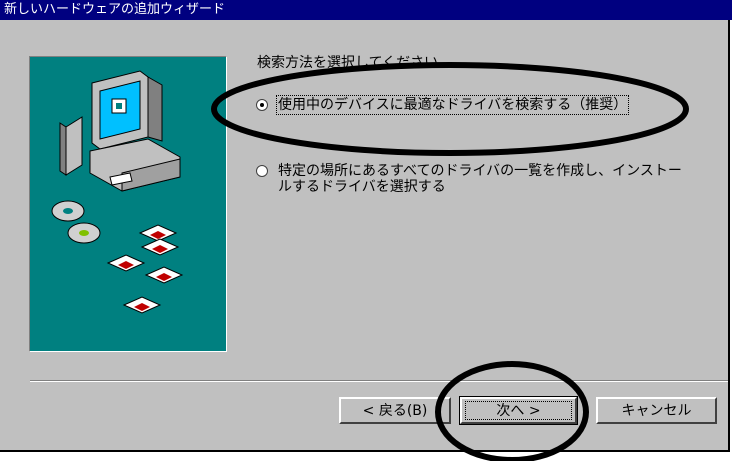 This screenshot has width=732, height=461. I want to click on button-separator, so click(379, 381).